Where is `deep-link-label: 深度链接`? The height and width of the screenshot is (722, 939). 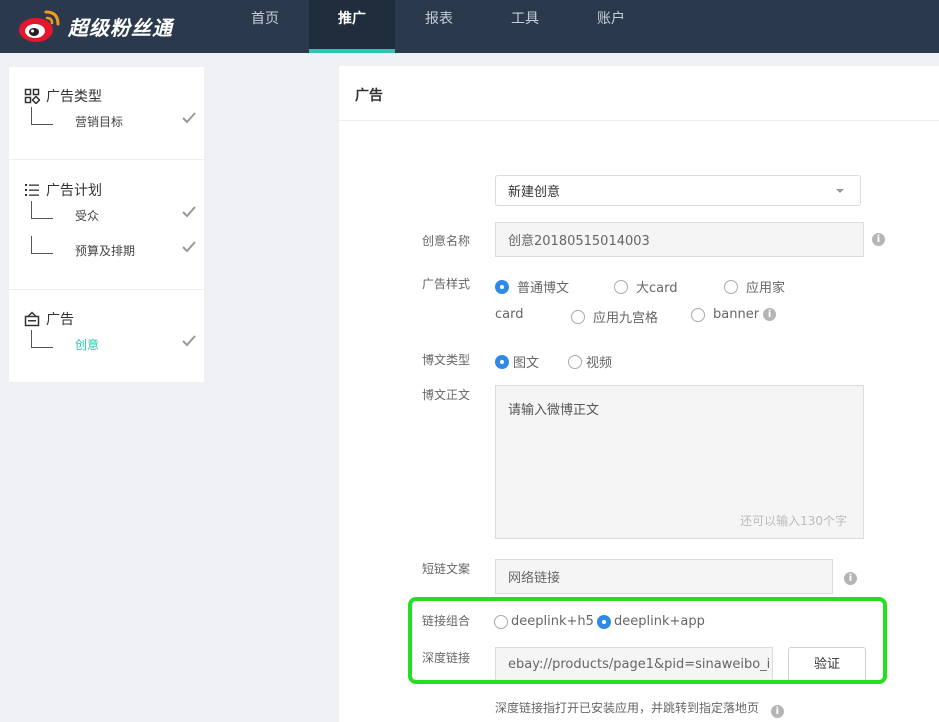 deep-link-label: 深度链接 is located at coordinates (446, 658).